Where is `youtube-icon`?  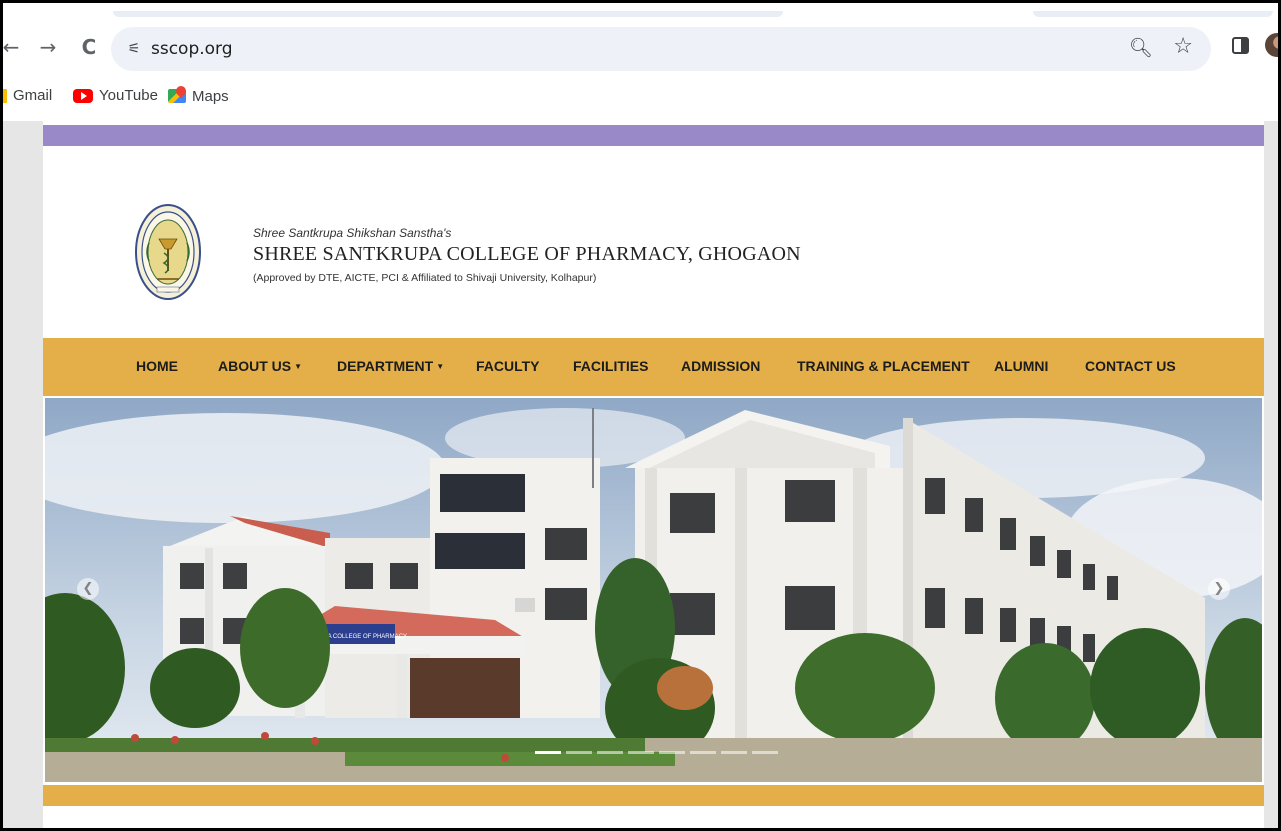 youtube-icon is located at coordinates (83, 95).